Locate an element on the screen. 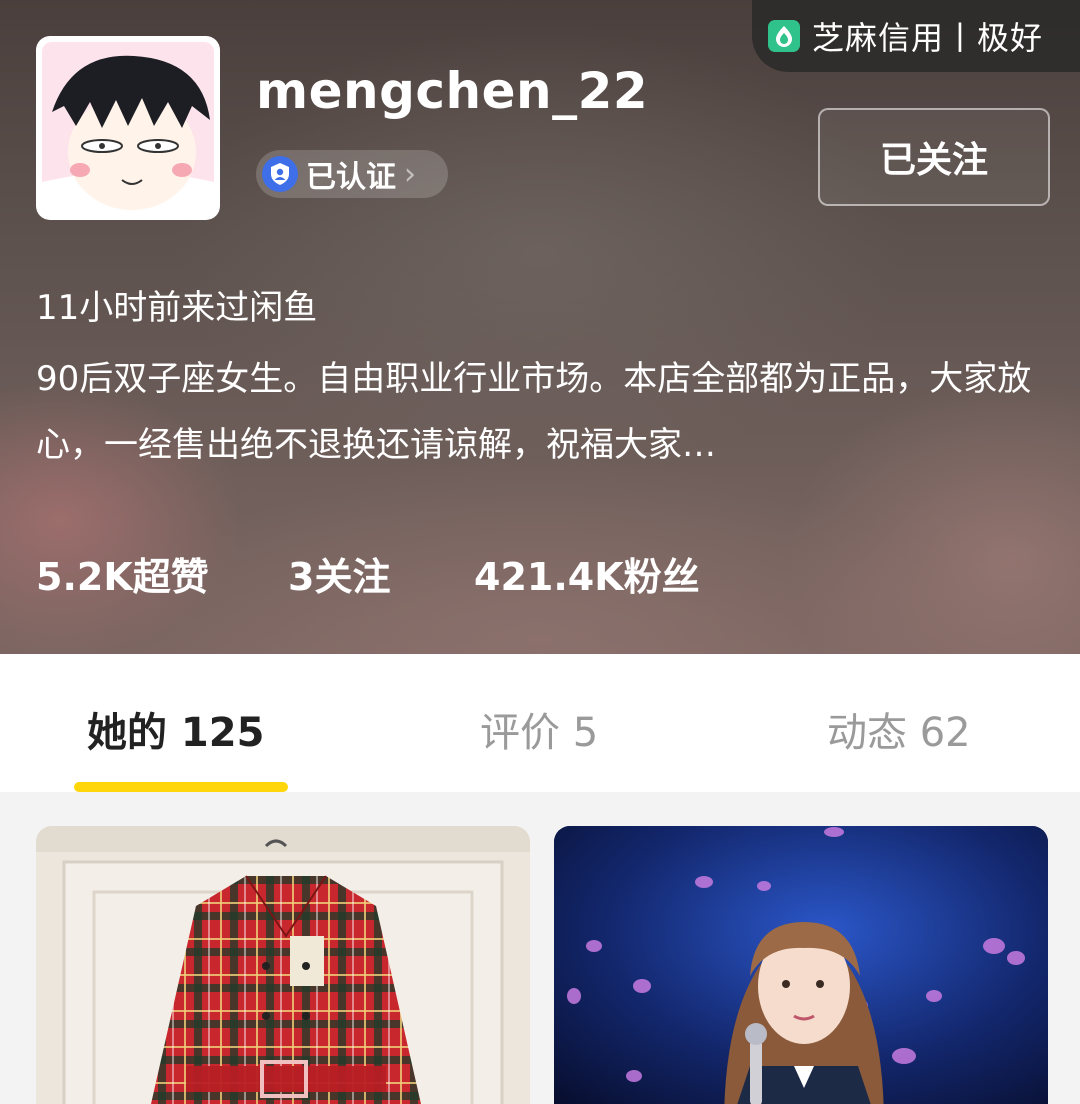 The width and height of the screenshot is (1080, 1104). item-image-performer is located at coordinates (801, 965).